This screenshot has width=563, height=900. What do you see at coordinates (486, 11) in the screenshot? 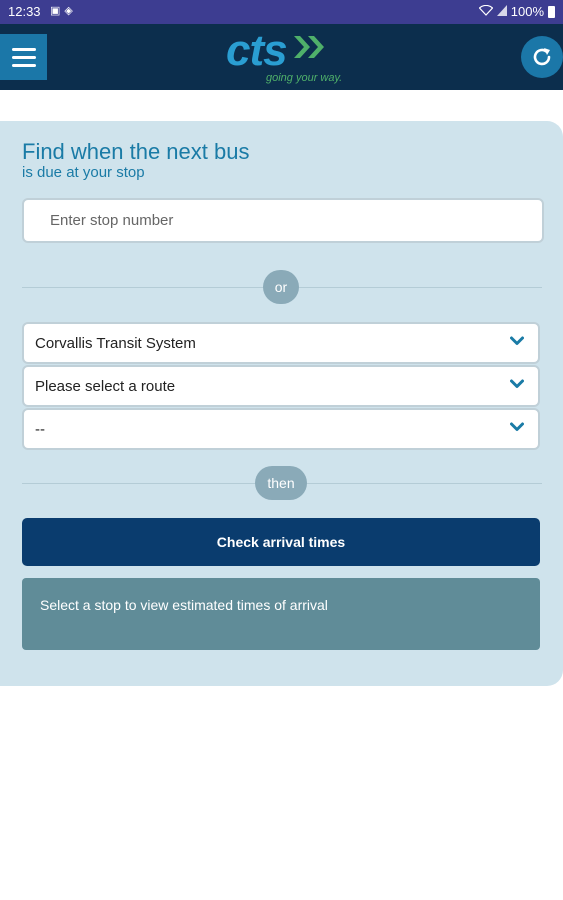
I see `wifi-icon` at bounding box center [486, 11].